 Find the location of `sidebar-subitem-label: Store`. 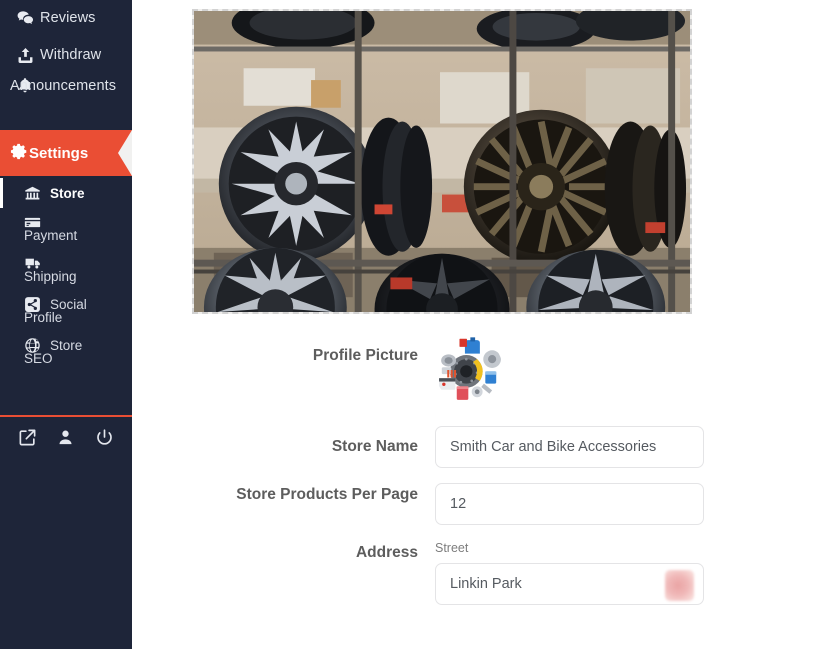

sidebar-subitem-label: Store is located at coordinates (67, 193).